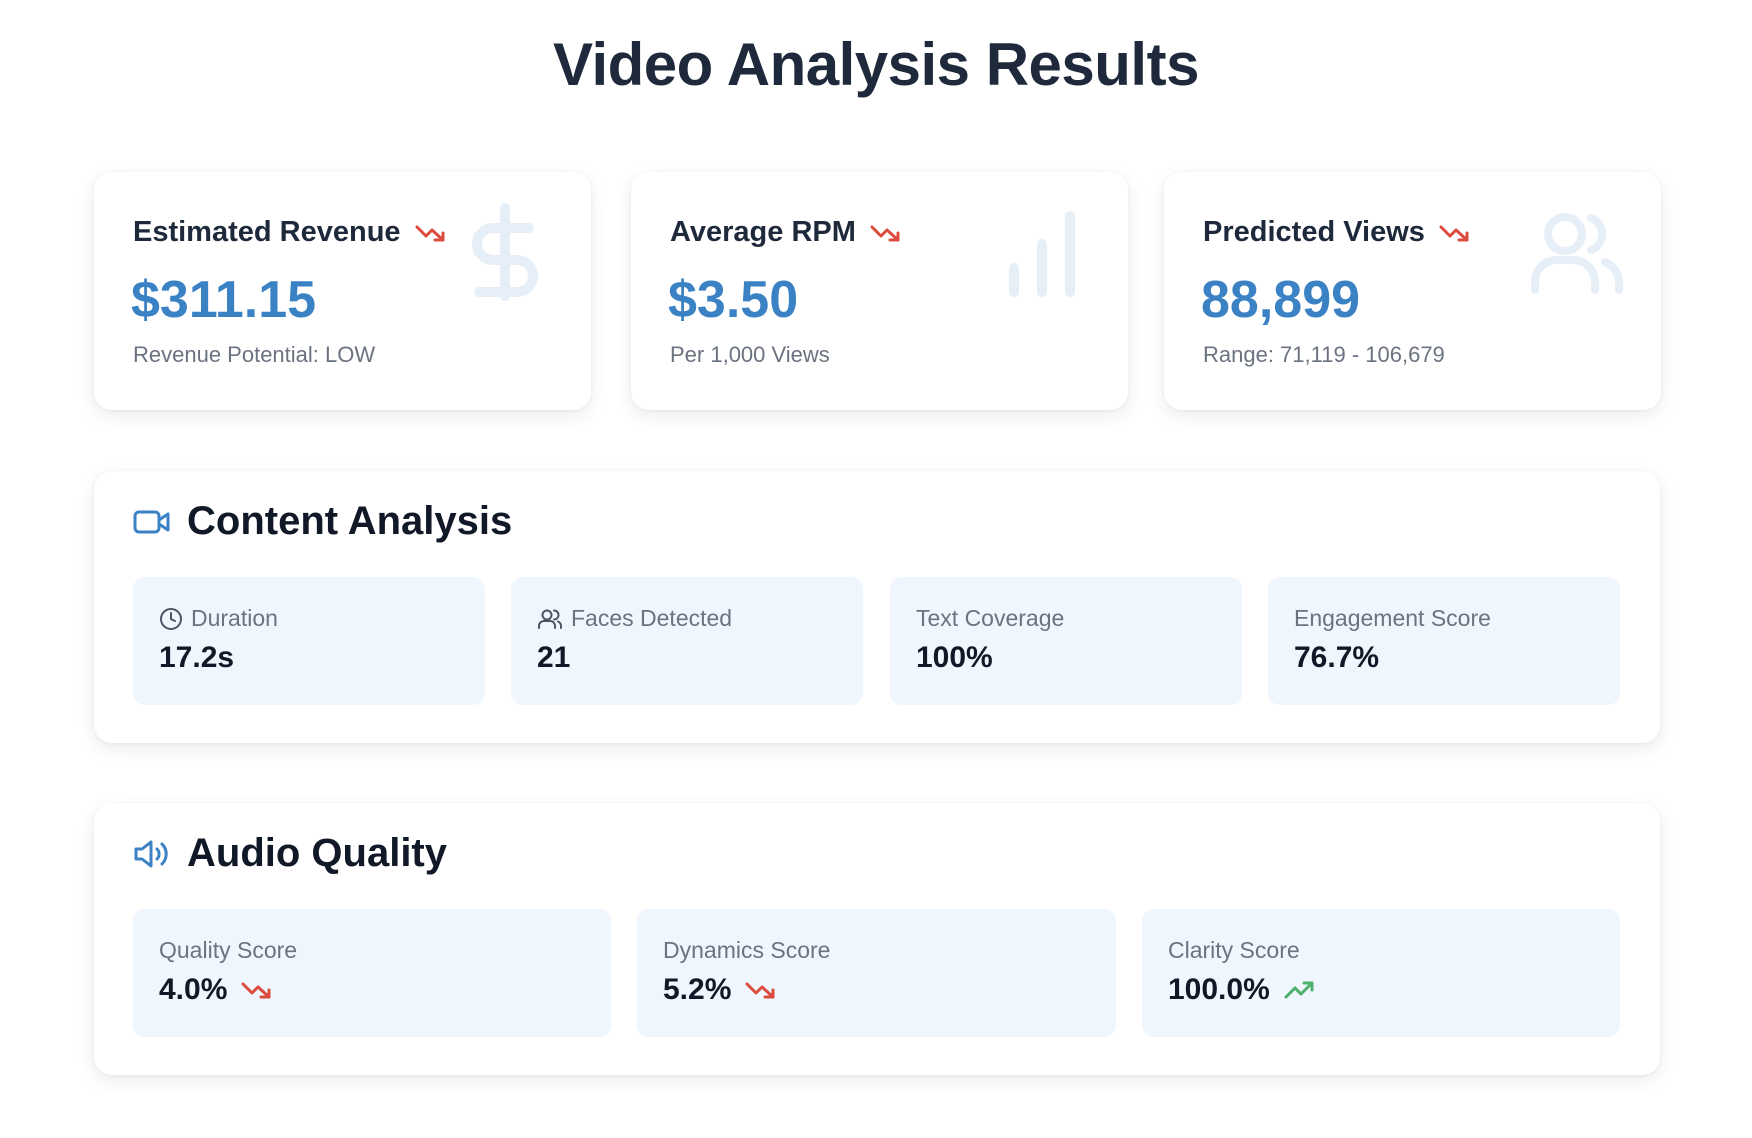 This screenshot has height=1138, width=1752. I want to click on video-camera-icon, so click(151, 521).